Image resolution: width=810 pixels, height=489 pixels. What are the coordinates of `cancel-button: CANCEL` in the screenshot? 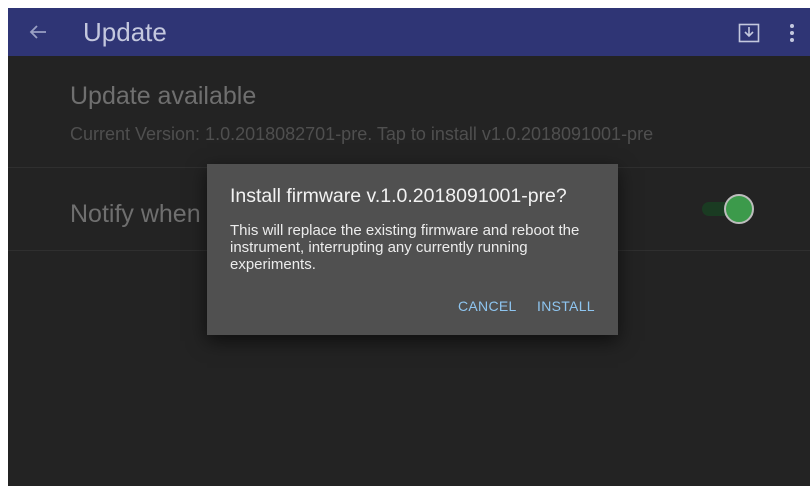 It's located at (487, 306).